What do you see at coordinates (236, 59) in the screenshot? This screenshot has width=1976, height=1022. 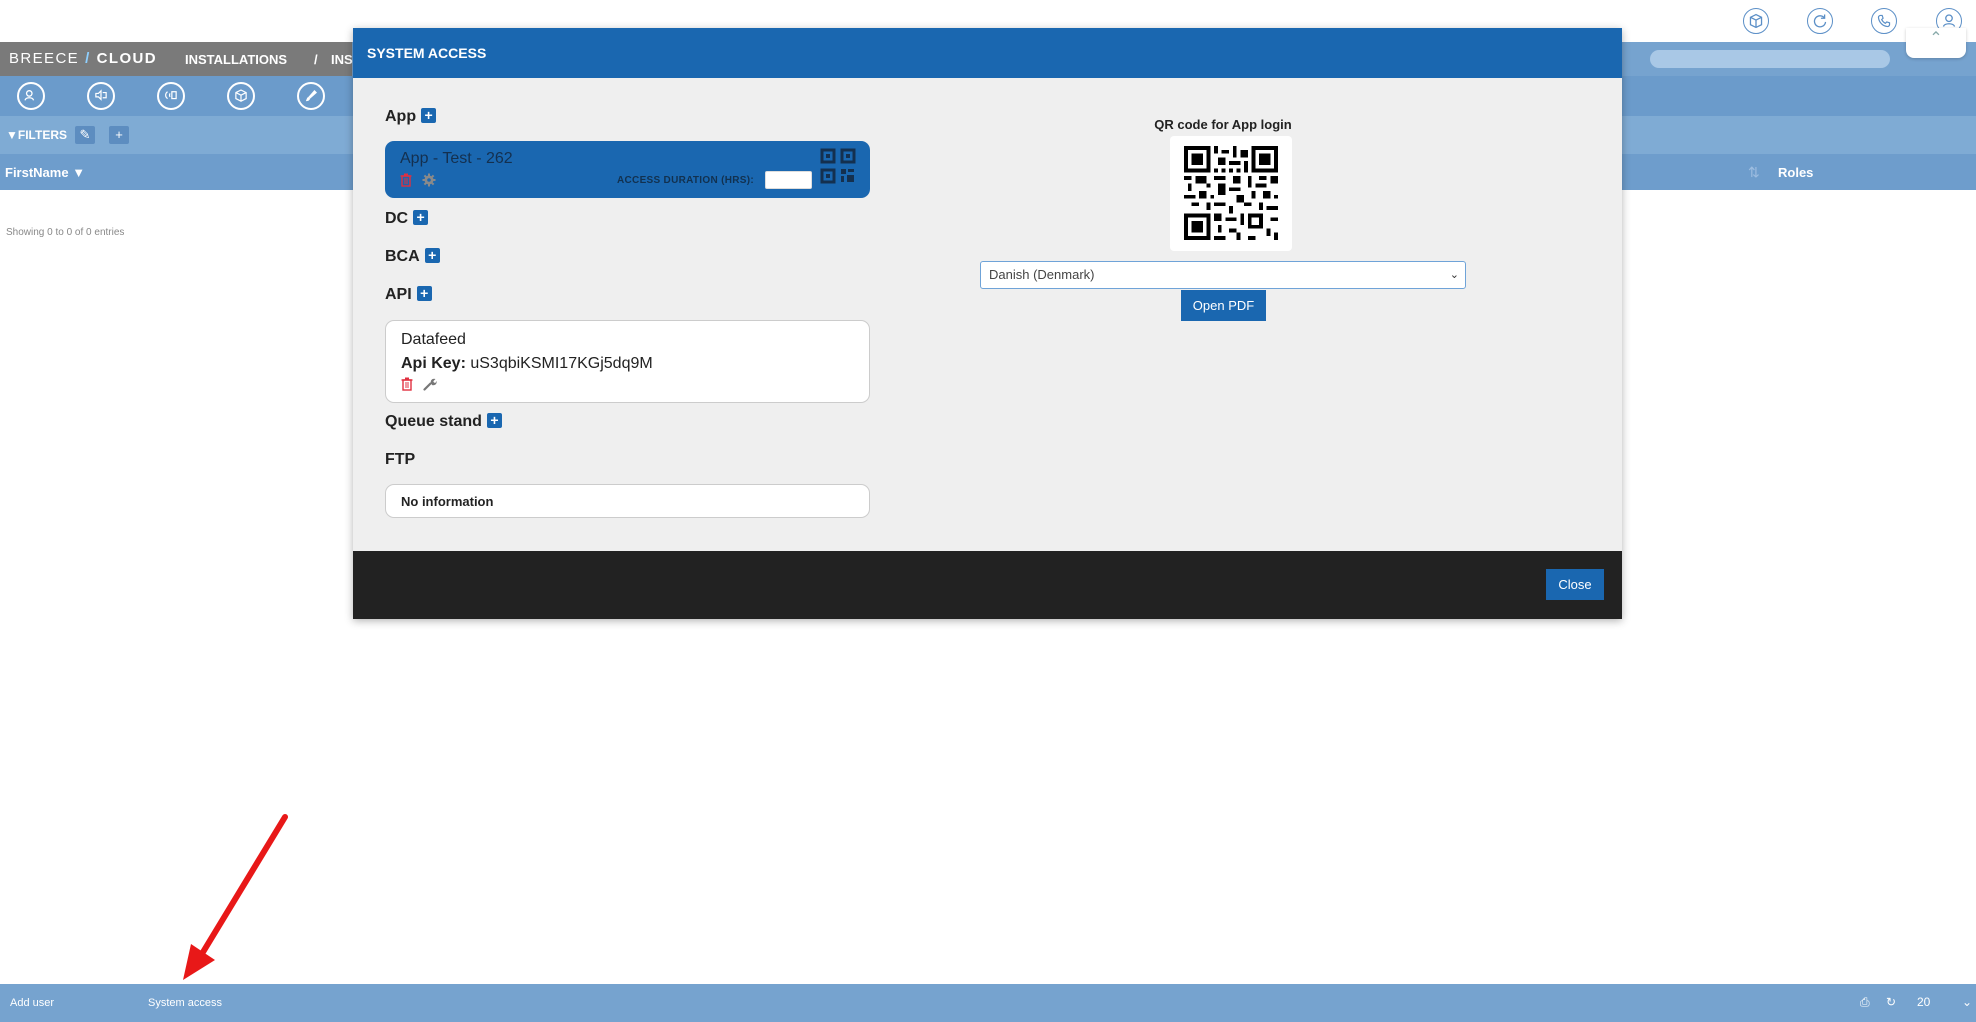 I see `nav-installations-link: INSTALLATIONS` at bounding box center [236, 59].